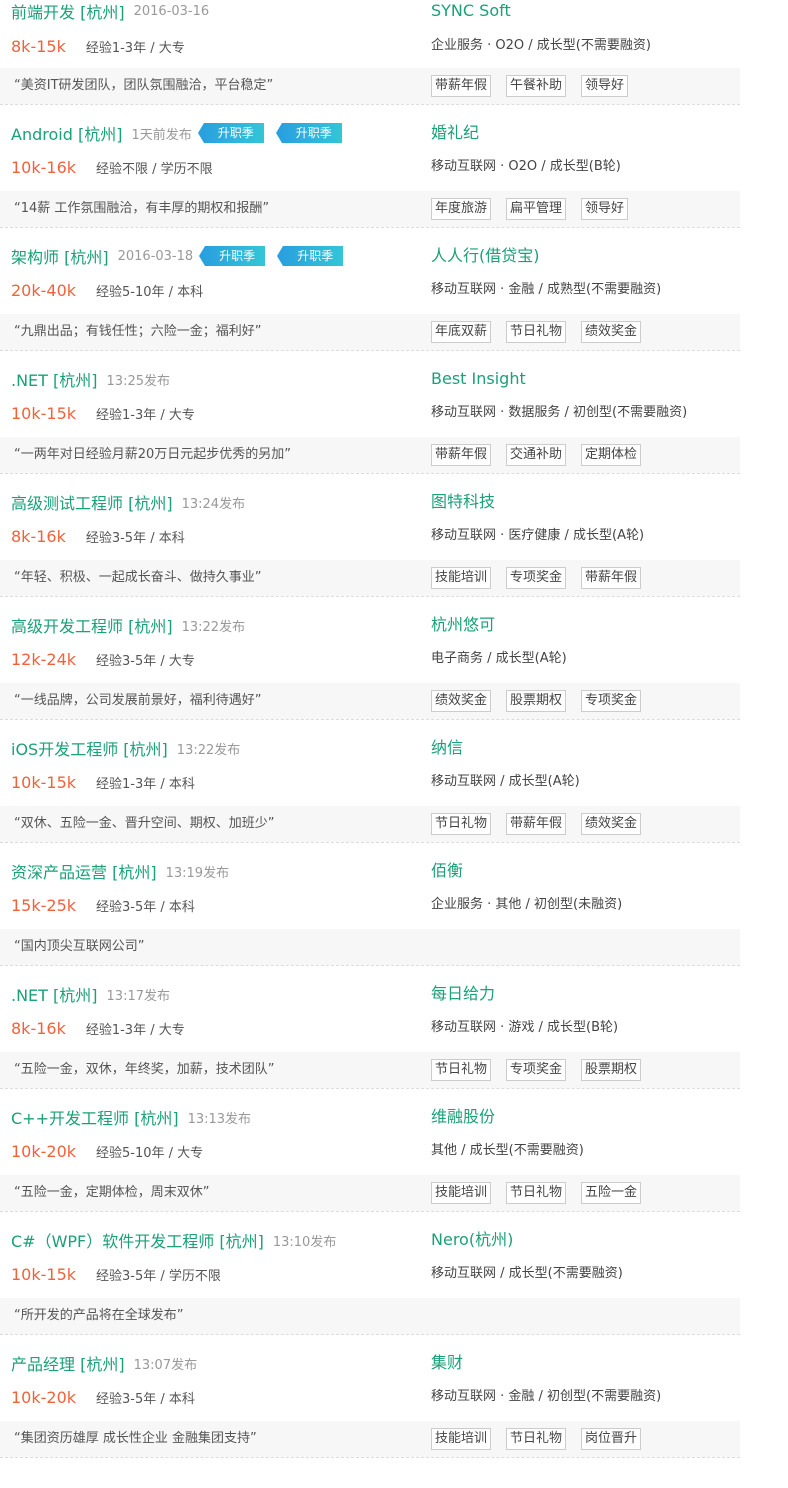 This screenshot has height=1488, width=788. What do you see at coordinates (98, 46) in the screenshot?
I see `job-meta: 8k-15k 经验1-3年 / 大专` at bounding box center [98, 46].